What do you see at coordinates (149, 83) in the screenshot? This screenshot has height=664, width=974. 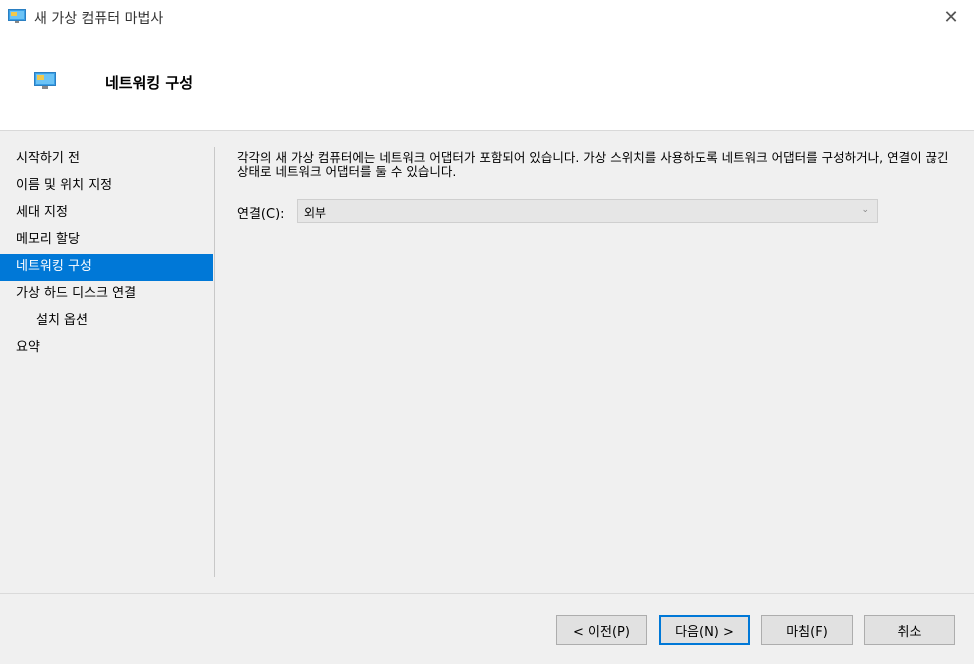 I see `page-title: 네트워킹 구성` at bounding box center [149, 83].